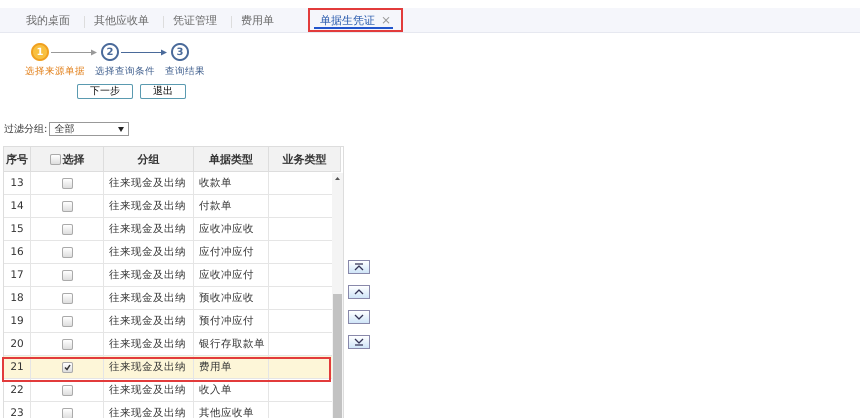  Describe the element at coordinates (105, 91) in the screenshot. I see `action-button: 下一步` at that location.